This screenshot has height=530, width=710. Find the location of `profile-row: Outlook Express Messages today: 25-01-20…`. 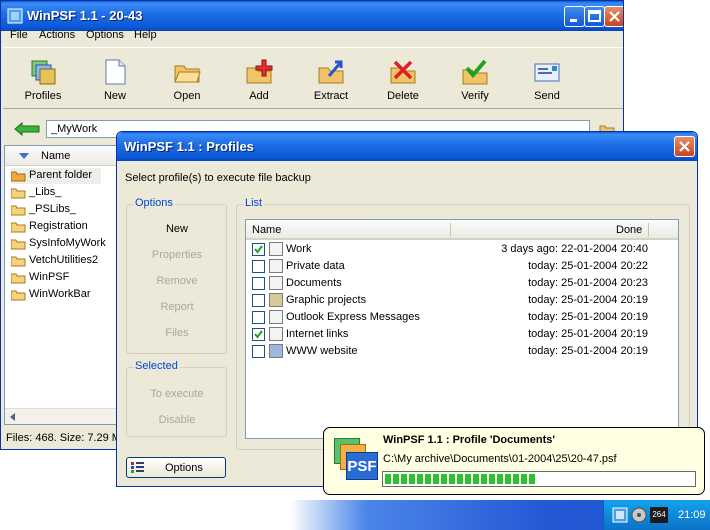

profile-row: Outlook Express Messages today: 25-01-20… is located at coordinates (462, 317).